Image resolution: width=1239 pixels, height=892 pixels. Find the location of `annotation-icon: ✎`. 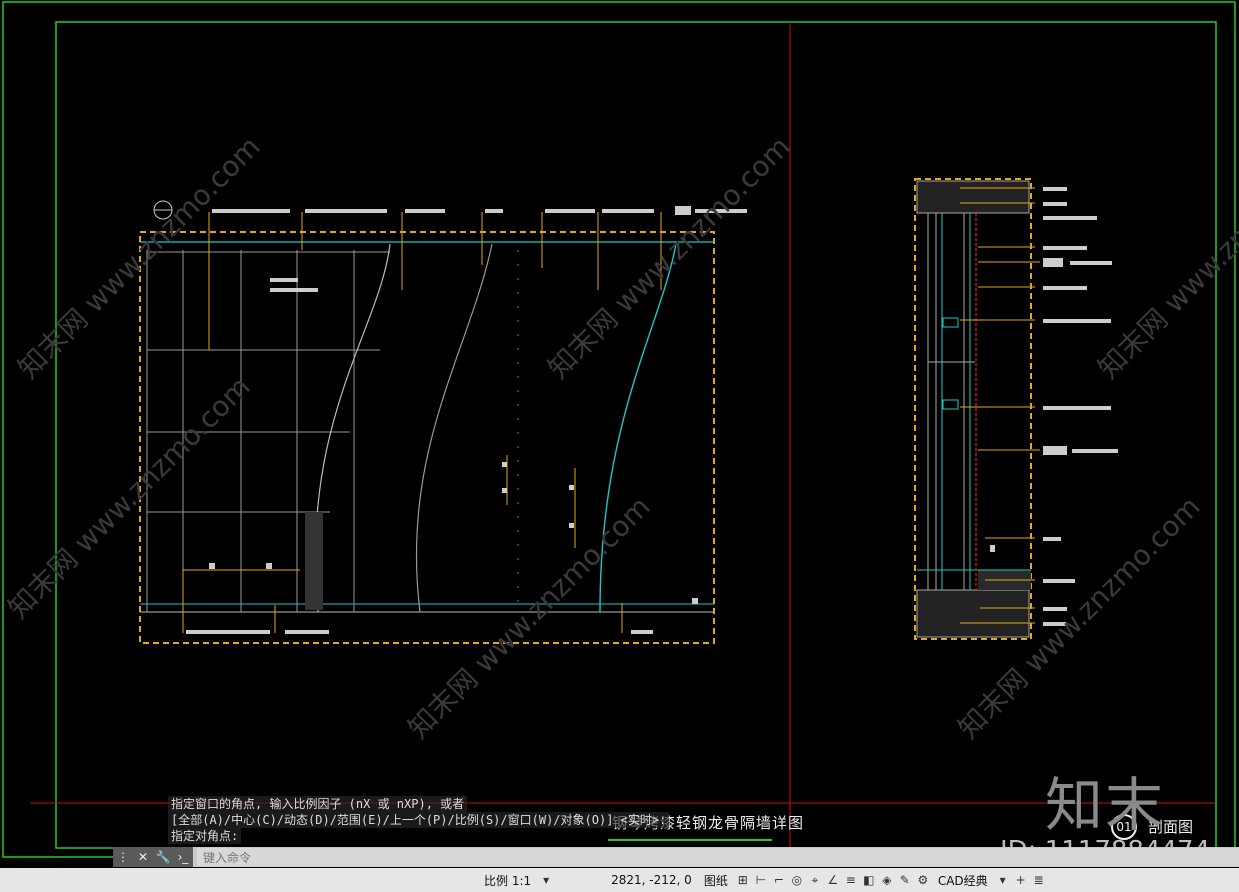

annotation-icon: ✎ is located at coordinates (905, 880).